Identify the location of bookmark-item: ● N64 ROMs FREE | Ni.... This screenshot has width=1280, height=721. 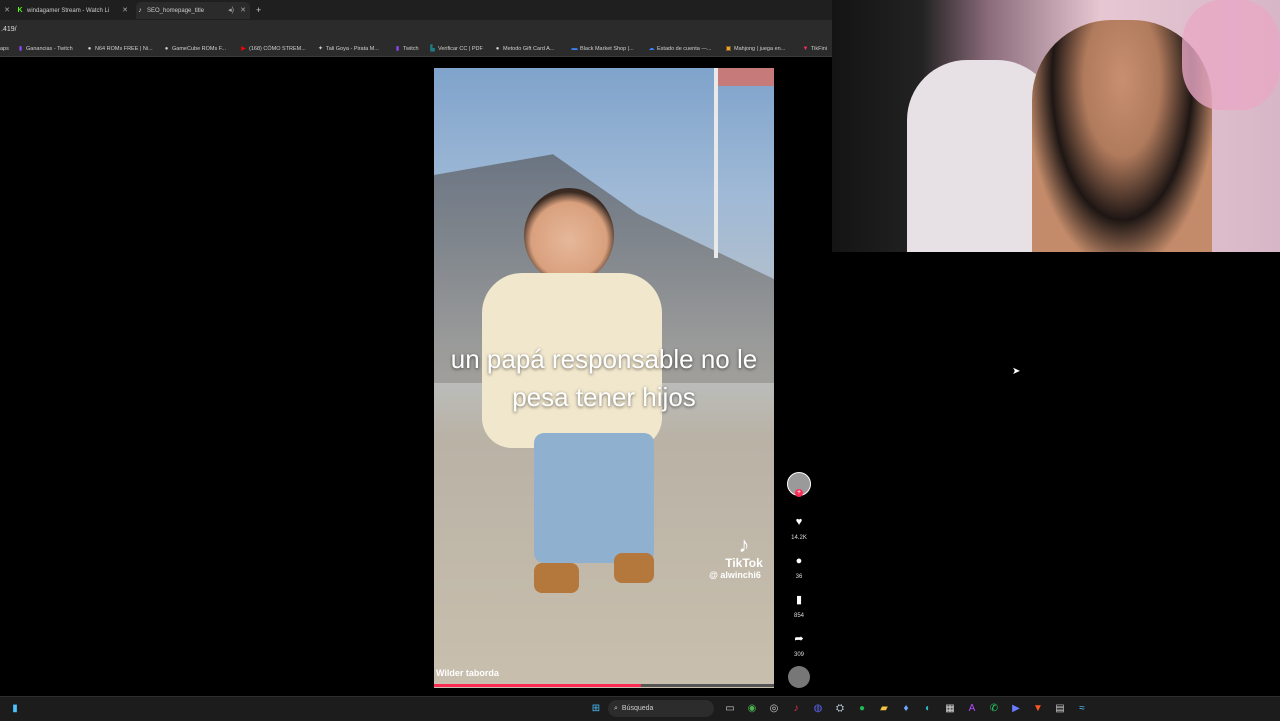
(119, 49).